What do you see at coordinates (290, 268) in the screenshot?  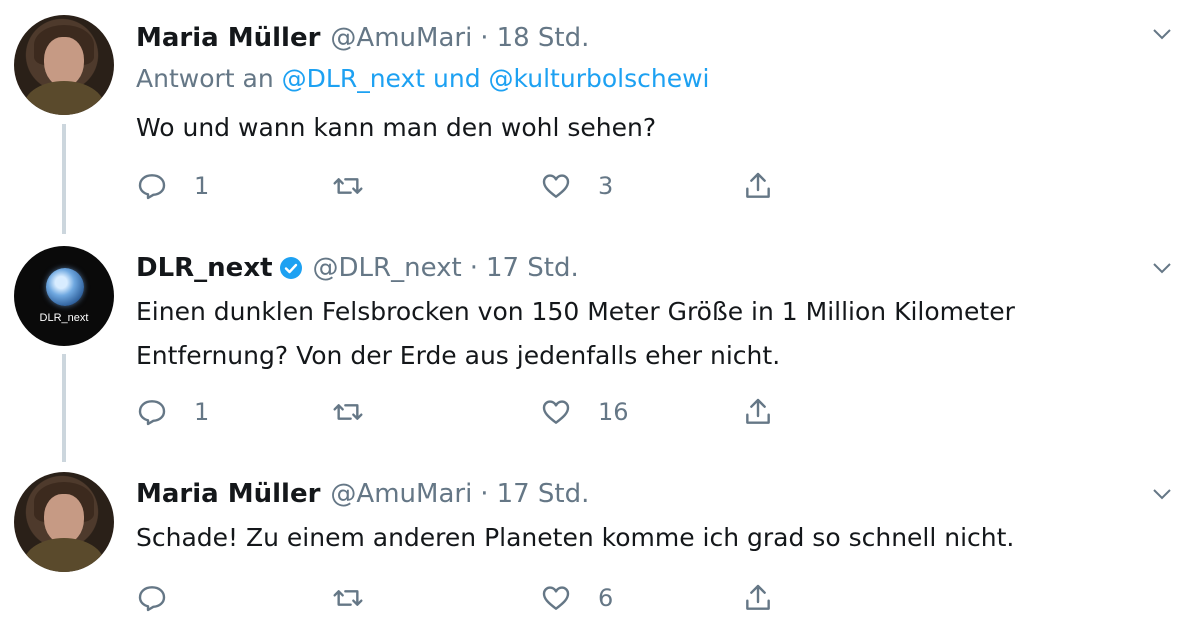 I see `verified-badge-icon` at bounding box center [290, 268].